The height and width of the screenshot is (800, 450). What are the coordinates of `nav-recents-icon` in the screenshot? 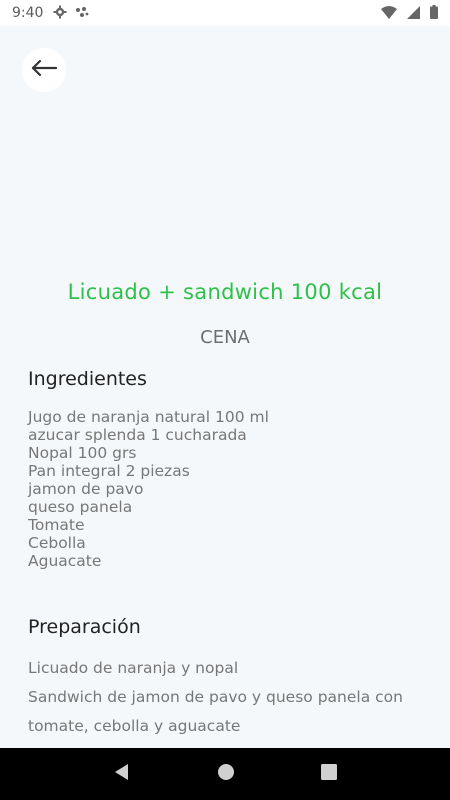 It's located at (329, 774).